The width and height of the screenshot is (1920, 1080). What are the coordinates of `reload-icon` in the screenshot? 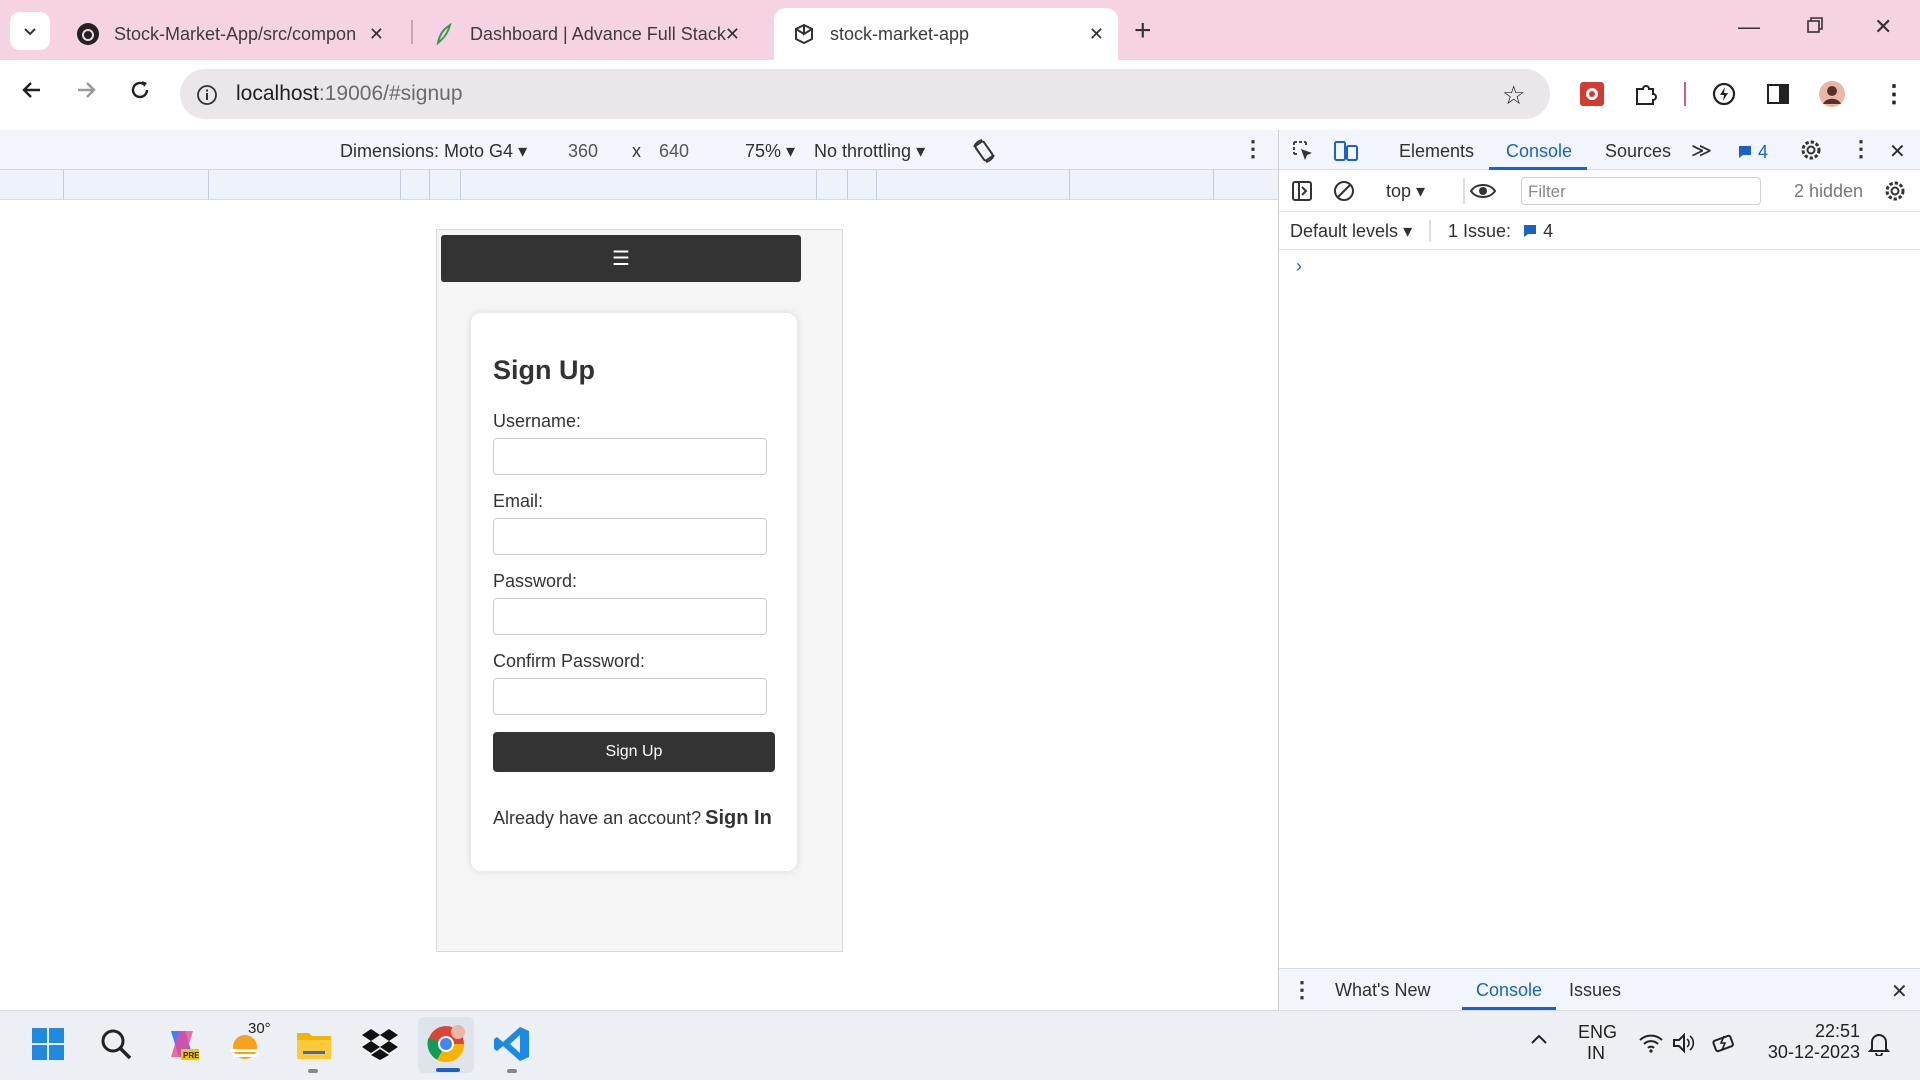 It's located at (140, 93).